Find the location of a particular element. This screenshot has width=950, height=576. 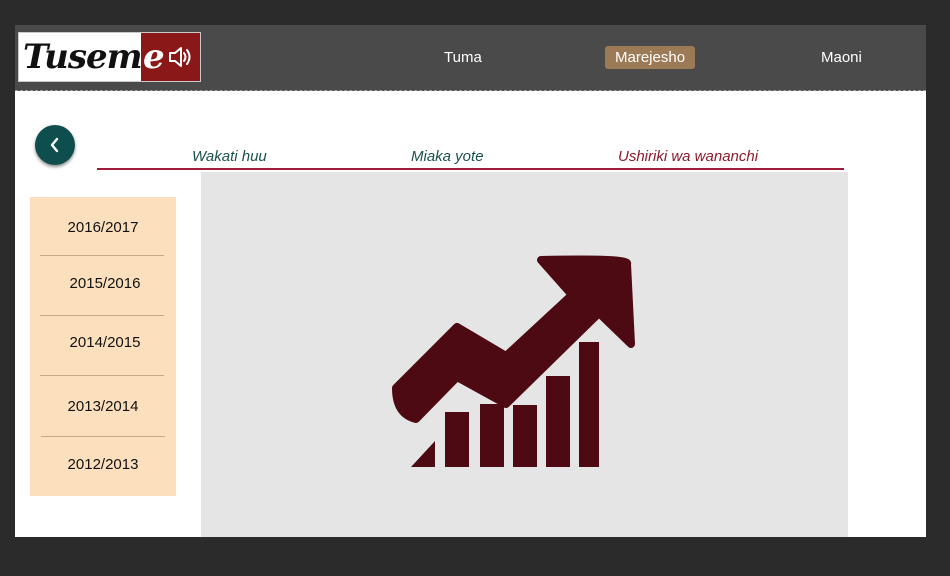

growth-chart-icon is located at coordinates (513, 361).